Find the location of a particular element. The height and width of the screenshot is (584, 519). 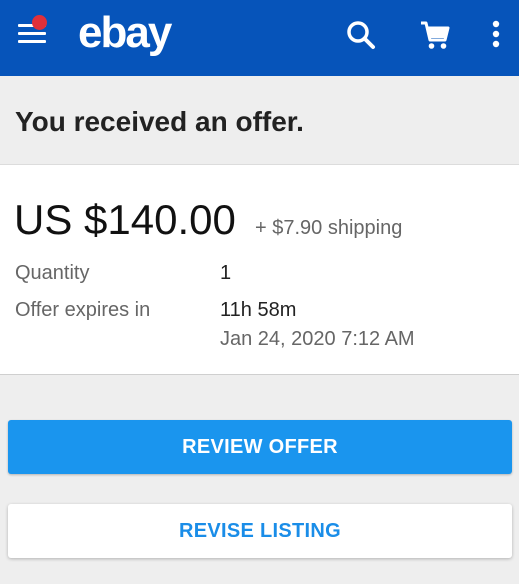

hamburger-menu-icon is located at coordinates (32, 29).